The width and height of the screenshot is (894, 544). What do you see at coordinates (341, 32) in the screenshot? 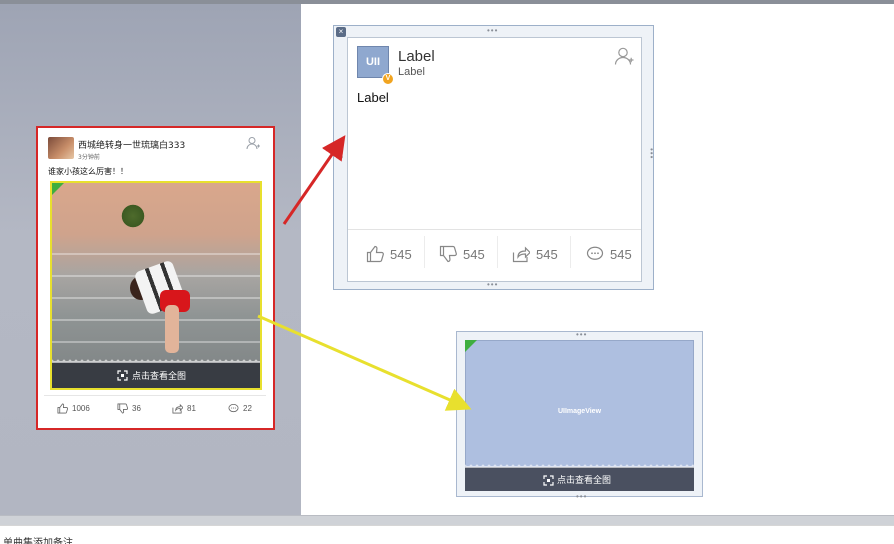
I see `close-icon: ×` at bounding box center [341, 32].